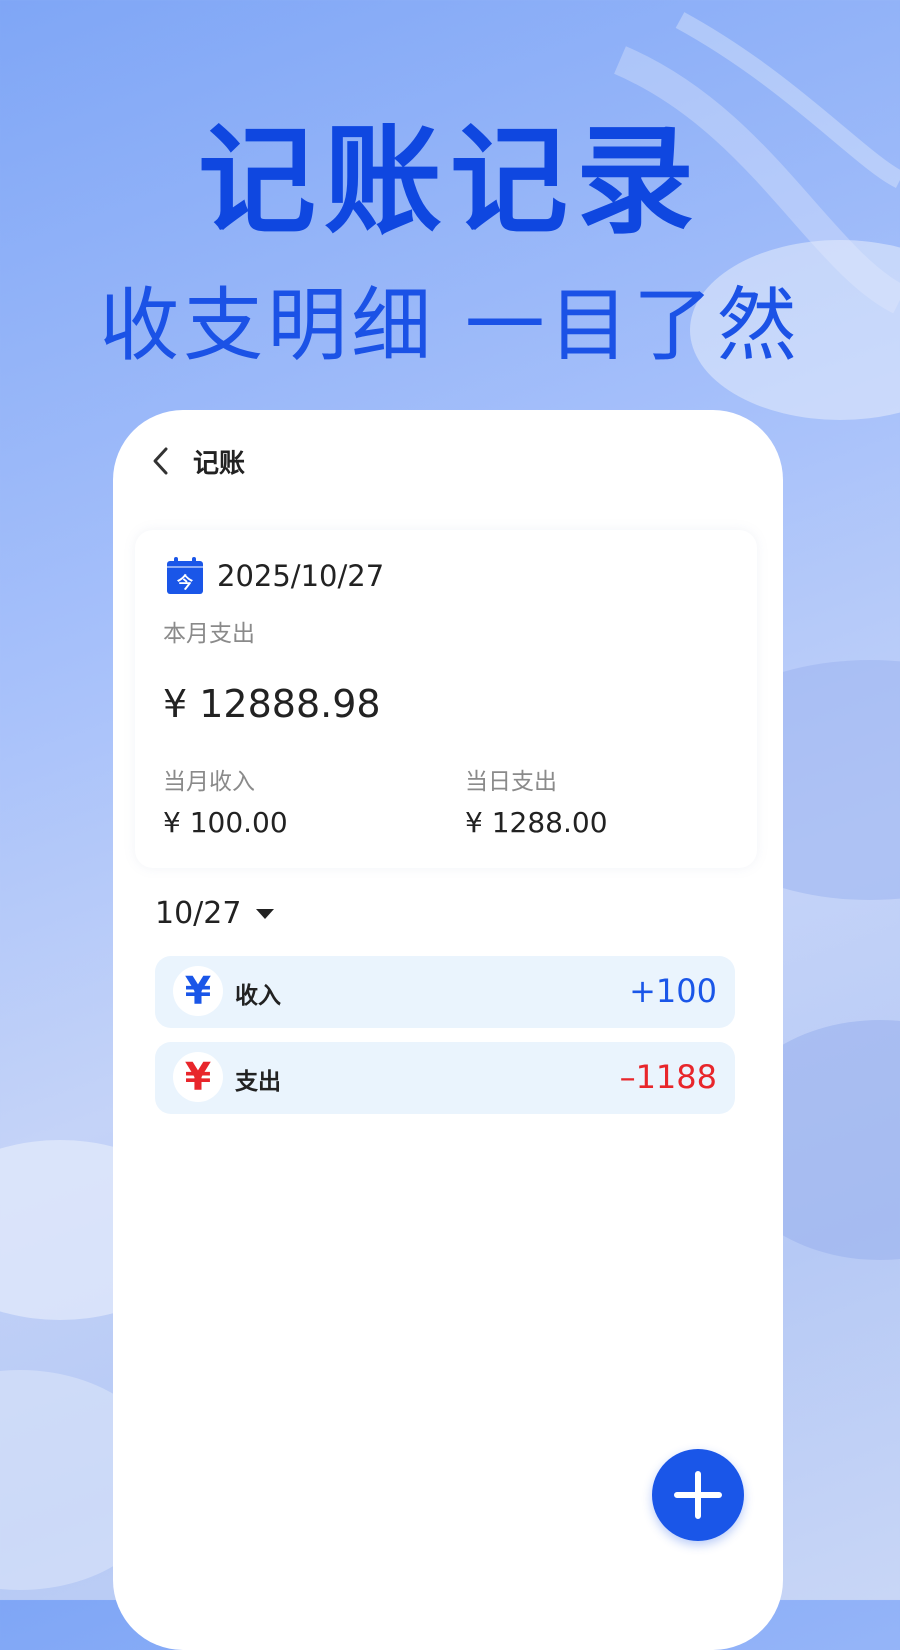 This screenshot has width=900, height=1650. Describe the element at coordinates (450, 325) in the screenshot. I see `hero-subtitle: 收支明细 一目了然` at that location.